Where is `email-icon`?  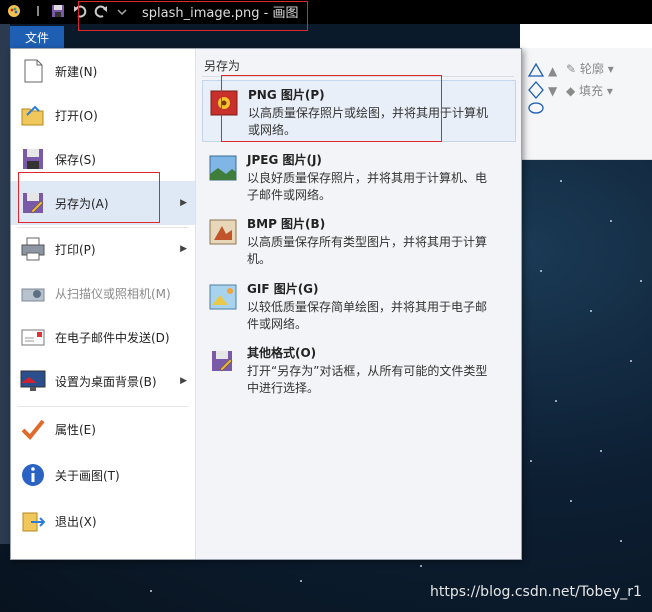
email-icon is located at coordinates (33, 337).